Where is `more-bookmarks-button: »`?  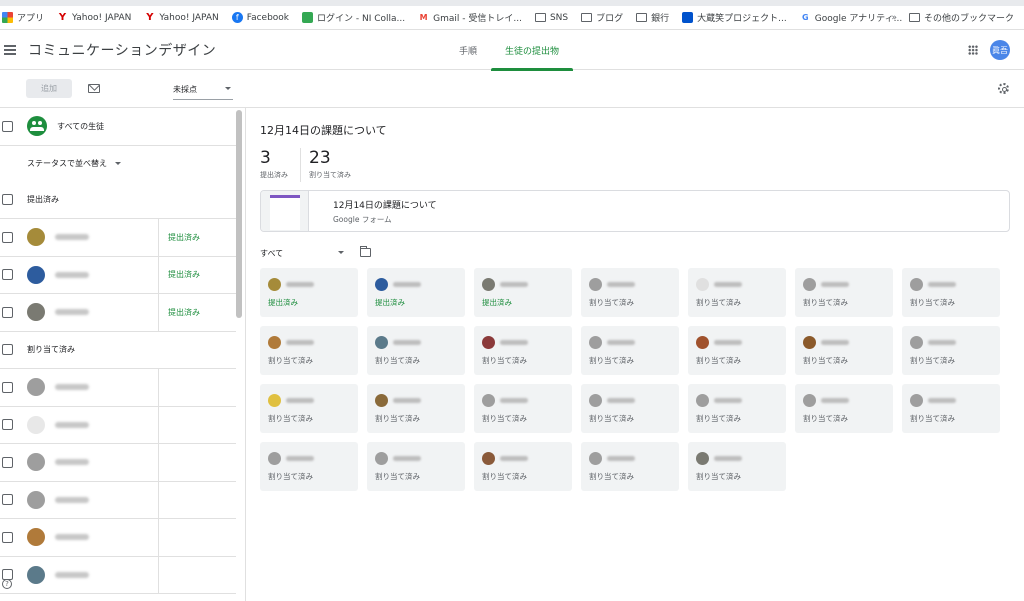
more-bookmarks-button: » is located at coordinates (894, 18).